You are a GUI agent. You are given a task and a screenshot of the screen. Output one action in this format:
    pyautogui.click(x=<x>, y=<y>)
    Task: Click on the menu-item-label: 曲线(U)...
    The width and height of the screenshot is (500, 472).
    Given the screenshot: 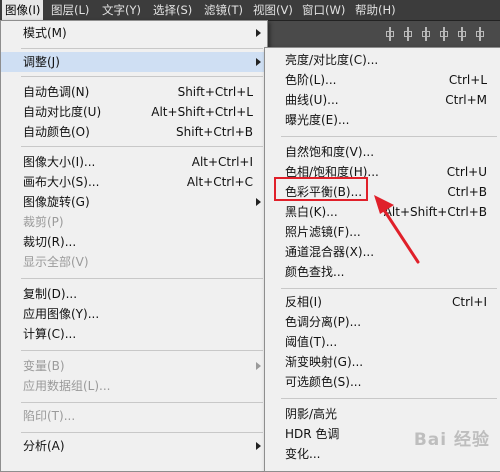 What is the action you would take?
    pyautogui.click(x=312, y=100)
    